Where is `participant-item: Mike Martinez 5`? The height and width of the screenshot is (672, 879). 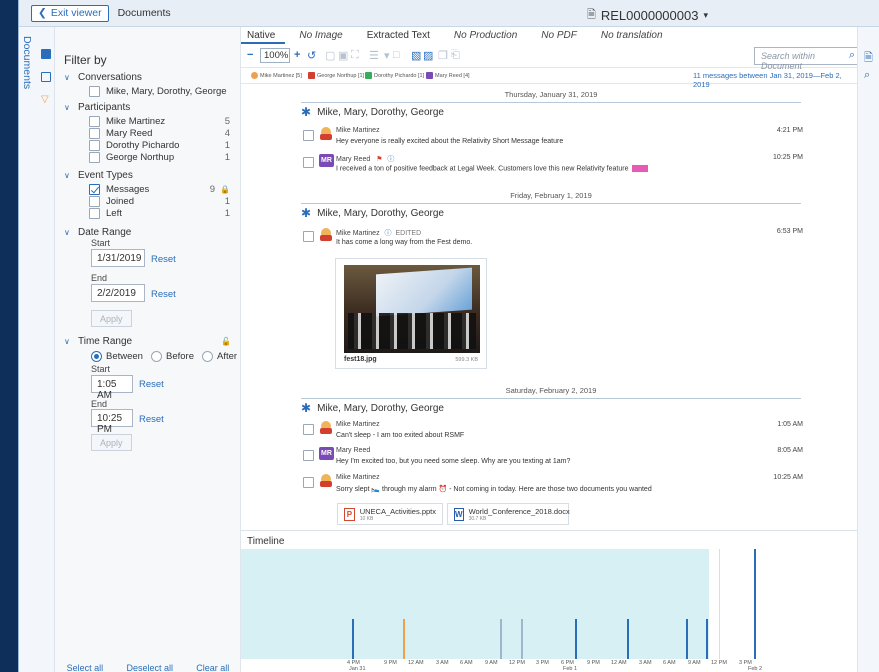 participant-item: Mike Martinez 5 is located at coordinates (159, 121).